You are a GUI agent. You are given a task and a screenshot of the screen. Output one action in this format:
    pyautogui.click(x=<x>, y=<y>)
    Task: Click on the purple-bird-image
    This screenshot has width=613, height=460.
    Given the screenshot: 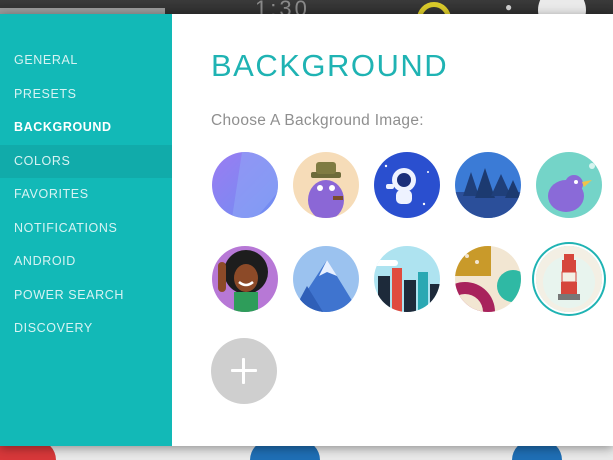 What is the action you would take?
    pyautogui.click(x=569, y=185)
    